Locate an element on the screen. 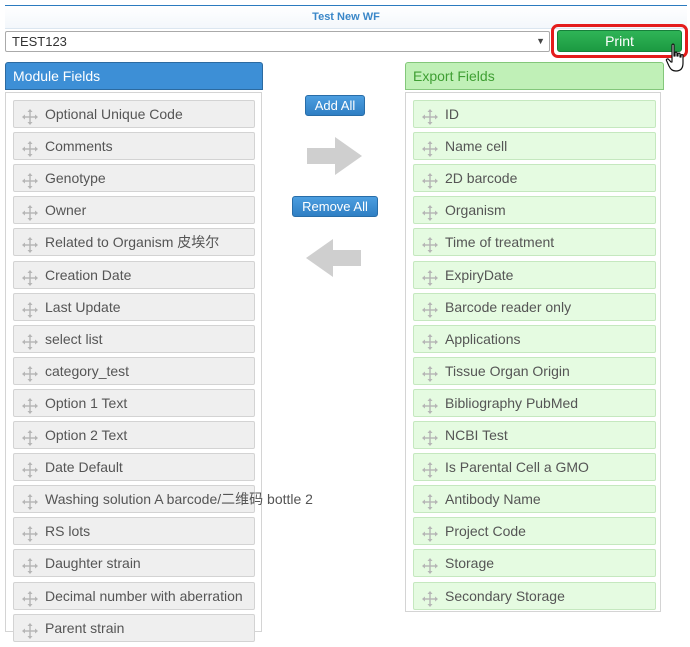 The image size is (690, 647). list-item: Washing solution A barcode/二维码 bottle 2 is located at coordinates (163, 499).